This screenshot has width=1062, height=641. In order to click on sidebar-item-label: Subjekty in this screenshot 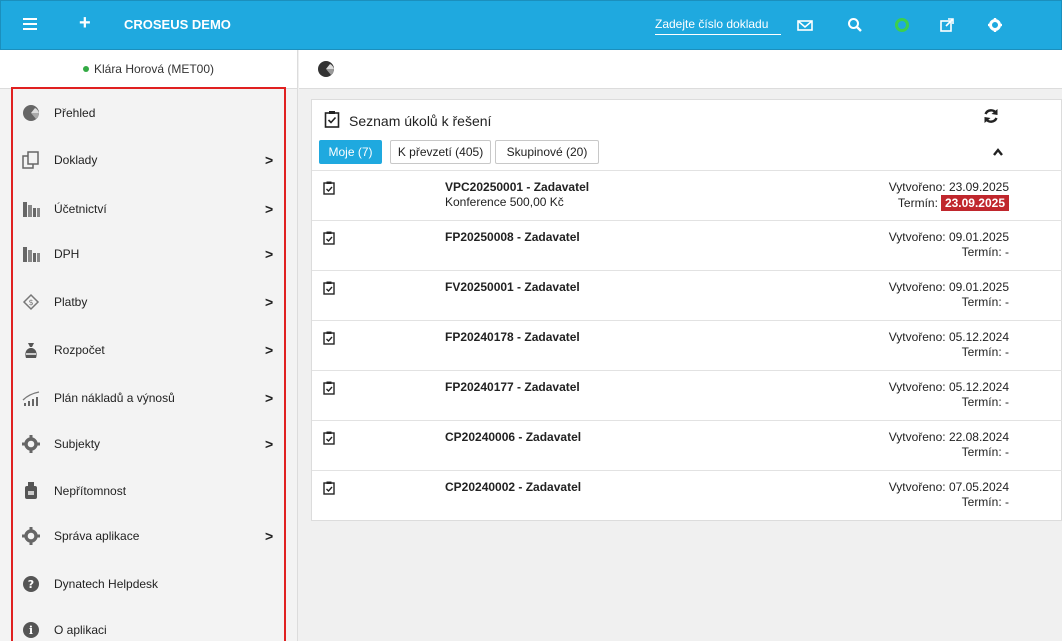, I will do `click(77, 444)`.